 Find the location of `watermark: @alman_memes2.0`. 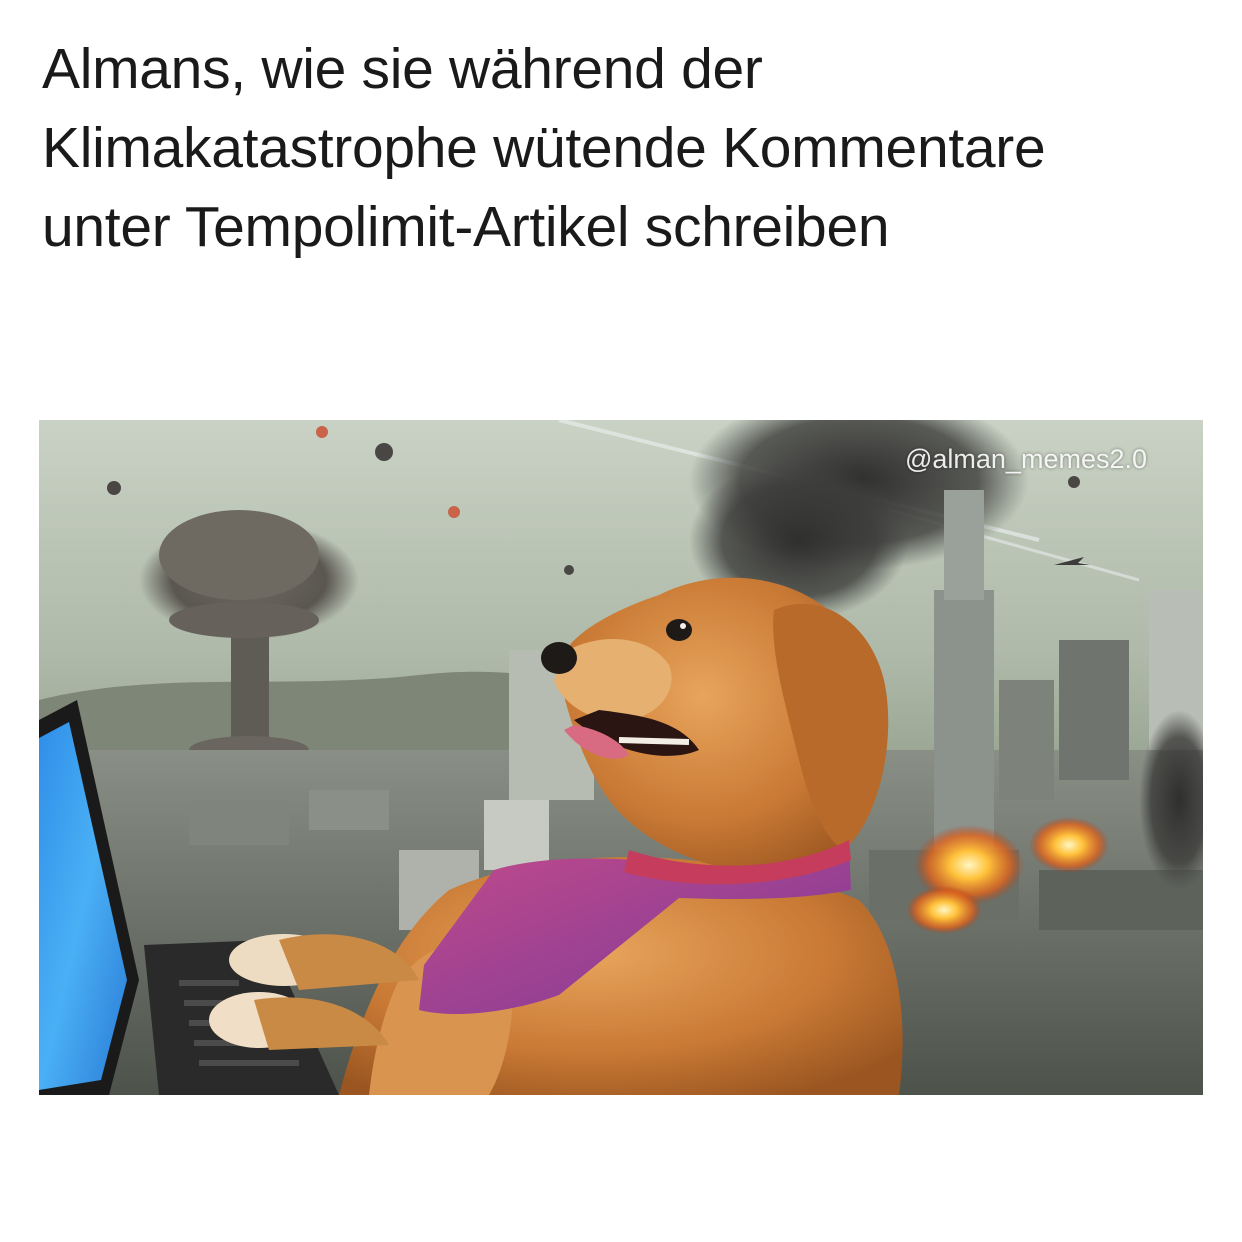

watermark: @alman_memes2.0 is located at coordinates (1025, 459).